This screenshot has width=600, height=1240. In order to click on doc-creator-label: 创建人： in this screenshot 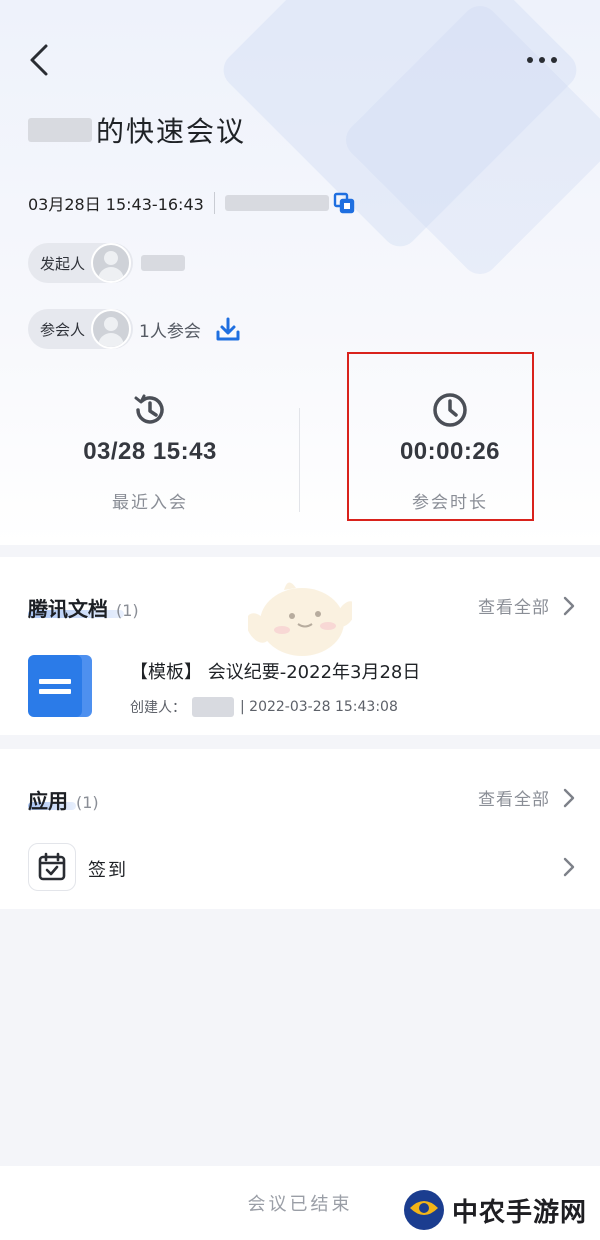, I will do `click(158, 708)`.